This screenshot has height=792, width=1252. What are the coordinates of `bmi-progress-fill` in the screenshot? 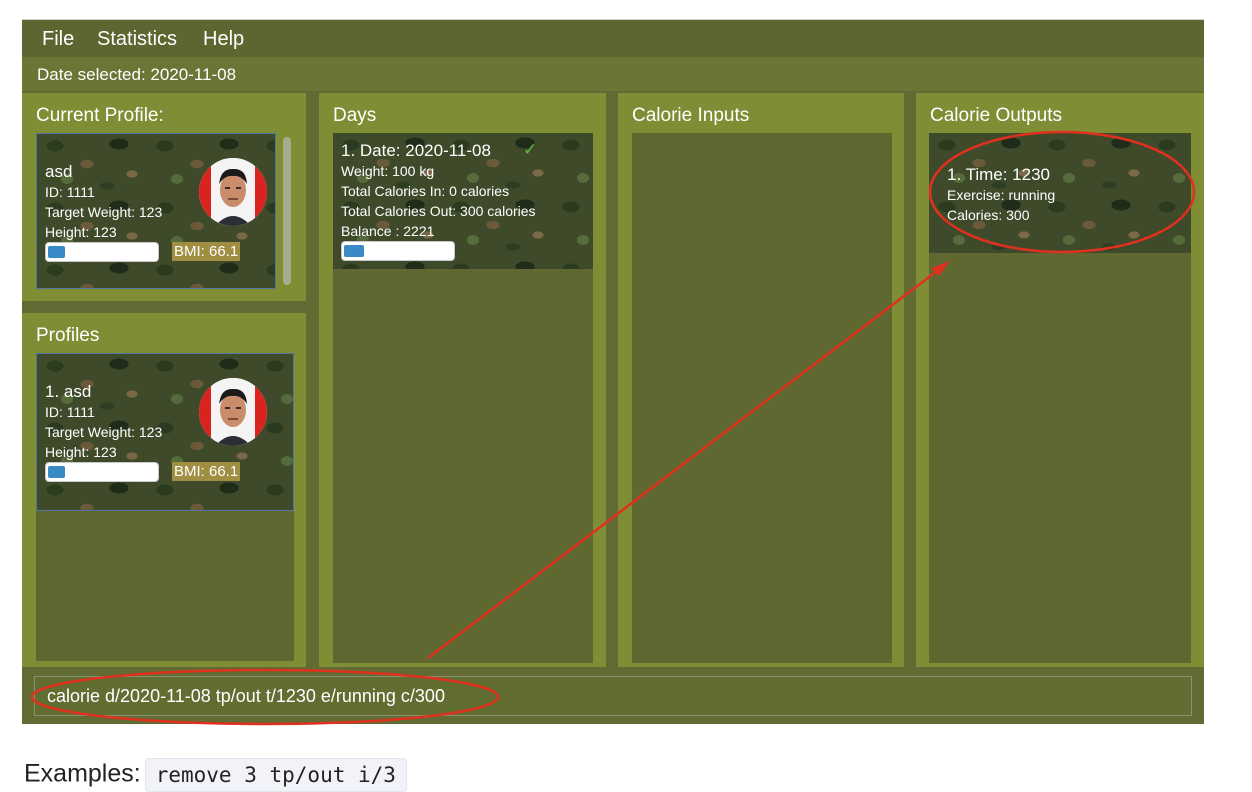 It's located at (56, 252).